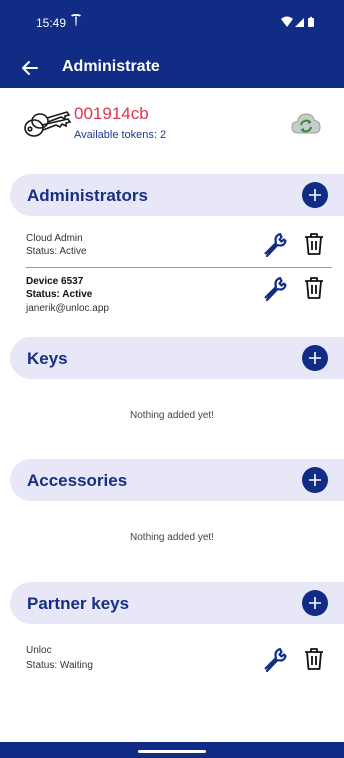 This screenshot has width=344, height=758. Describe the element at coordinates (115, 135) in the screenshot. I see `tokens-label: Available tokens:` at that location.